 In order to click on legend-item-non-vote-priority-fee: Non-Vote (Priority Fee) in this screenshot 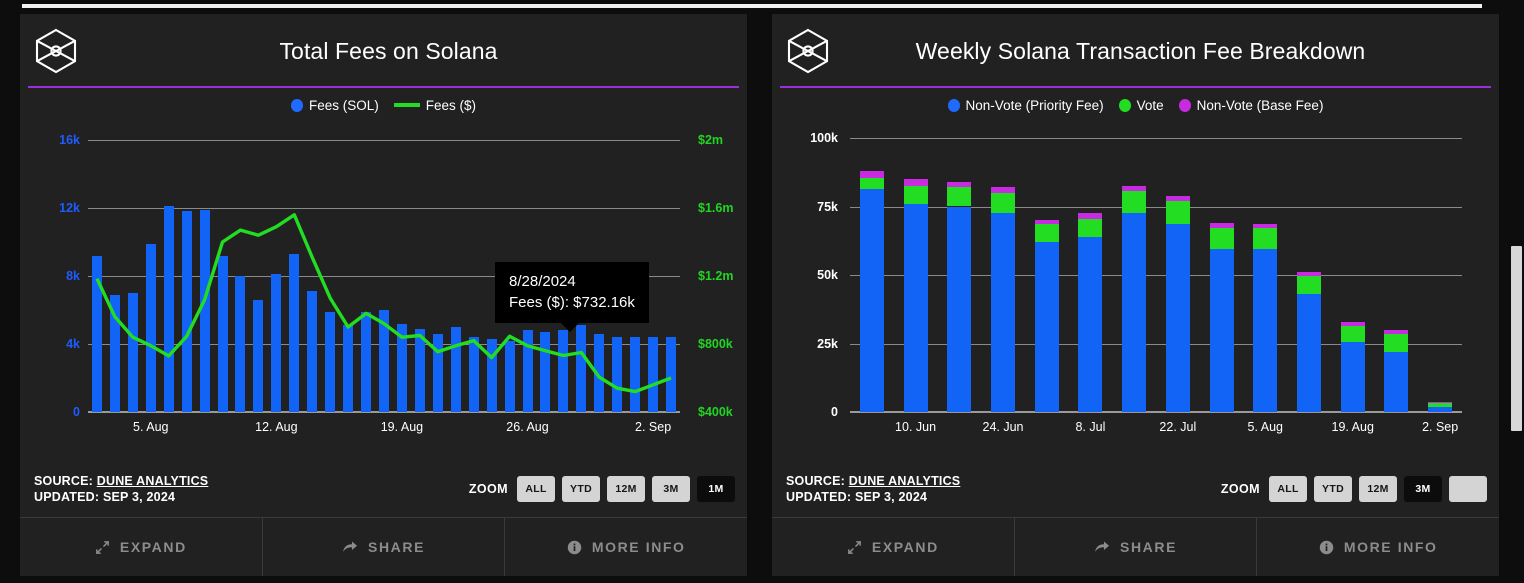, I will do `click(1025, 105)`.